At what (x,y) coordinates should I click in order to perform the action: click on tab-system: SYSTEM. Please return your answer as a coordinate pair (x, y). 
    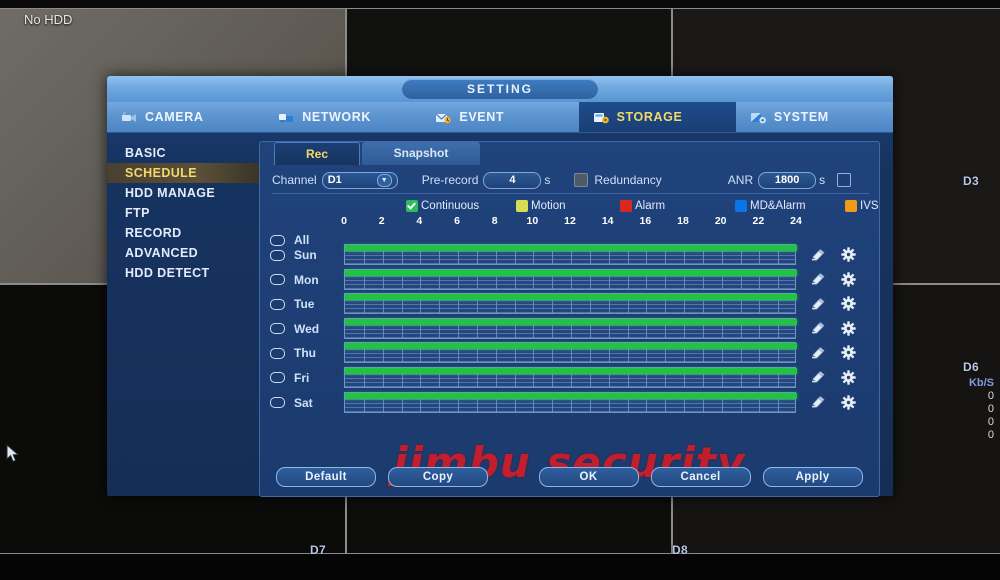
    Looking at the image, I should click on (814, 117).